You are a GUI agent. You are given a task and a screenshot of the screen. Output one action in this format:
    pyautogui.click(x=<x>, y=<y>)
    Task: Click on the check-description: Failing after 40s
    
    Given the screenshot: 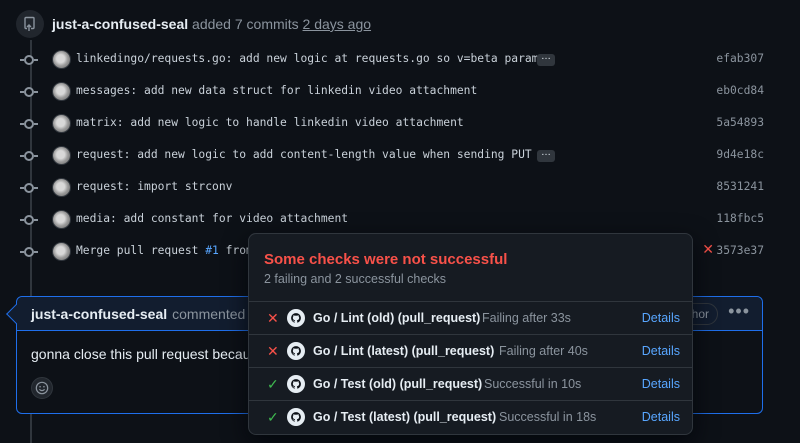 What is the action you would take?
    pyautogui.click(x=543, y=351)
    